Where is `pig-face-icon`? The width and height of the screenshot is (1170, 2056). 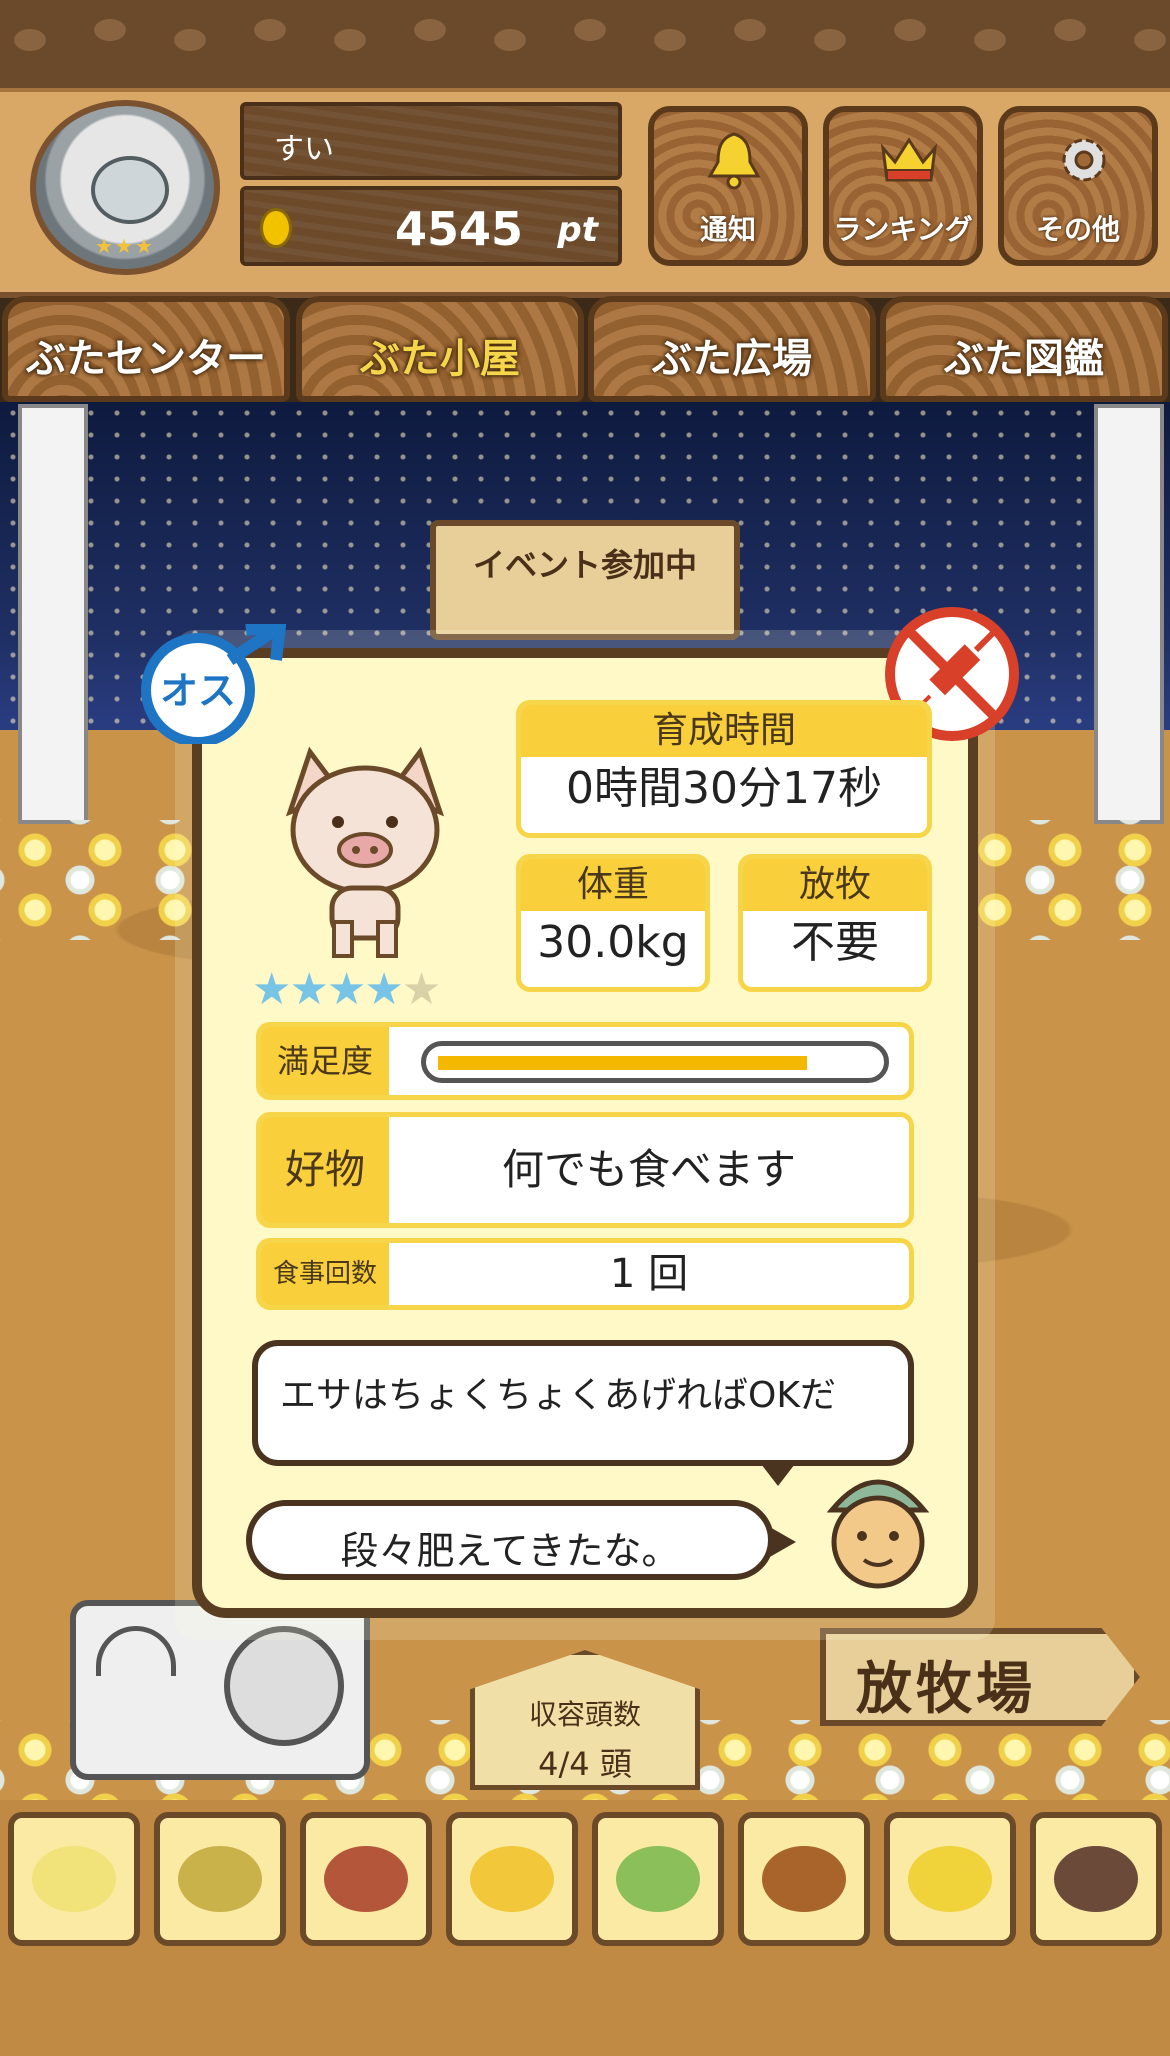
pig-face-icon is located at coordinates (130, 190).